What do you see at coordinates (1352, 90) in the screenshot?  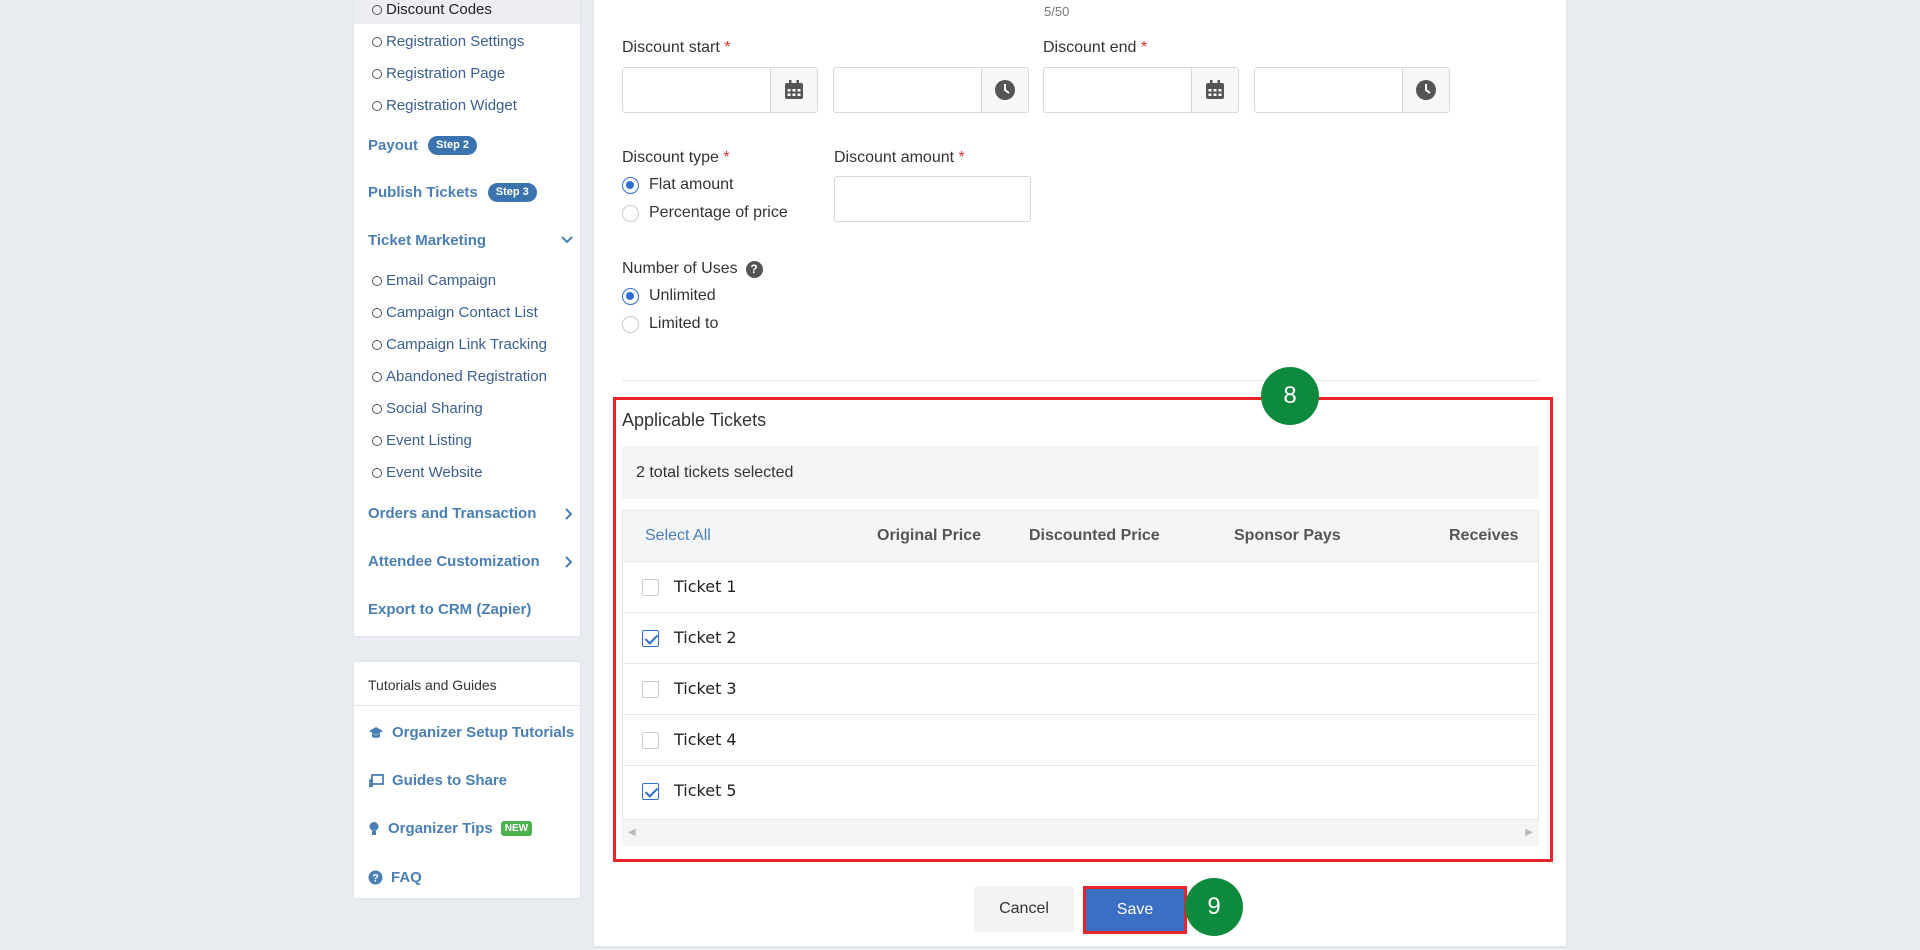 I see `end-time-input` at bounding box center [1352, 90].